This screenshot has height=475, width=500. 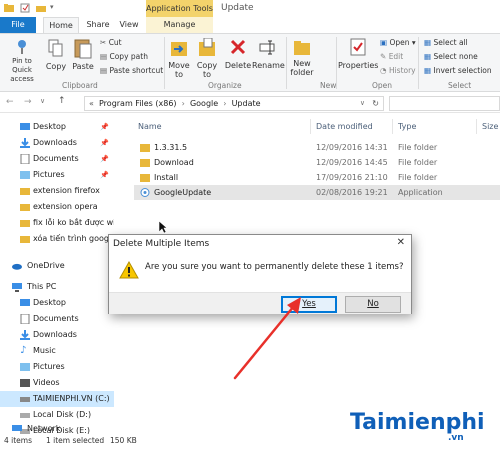 What do you see at coordinates (358, 58) in the screenshot?
I see `properties-button: Properties` at bounding box center [358, 58].